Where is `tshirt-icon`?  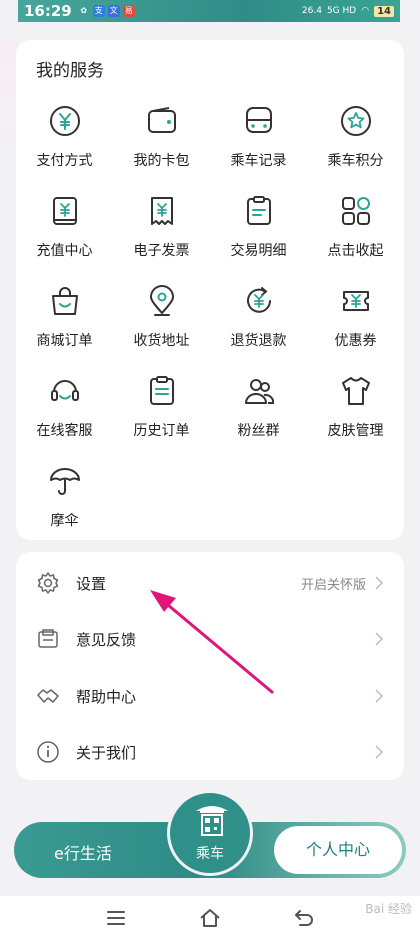
tshirt-icon is located at coordinates (355, 391).